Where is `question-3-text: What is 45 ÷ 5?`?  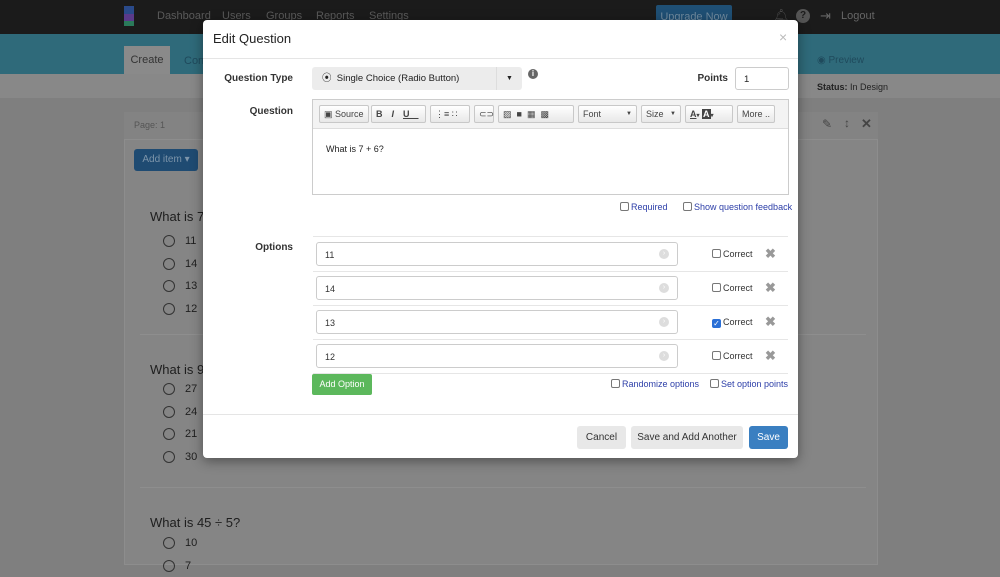
question-3-text: What is 45 ÷ 5? is located at coordinates (195, 522).